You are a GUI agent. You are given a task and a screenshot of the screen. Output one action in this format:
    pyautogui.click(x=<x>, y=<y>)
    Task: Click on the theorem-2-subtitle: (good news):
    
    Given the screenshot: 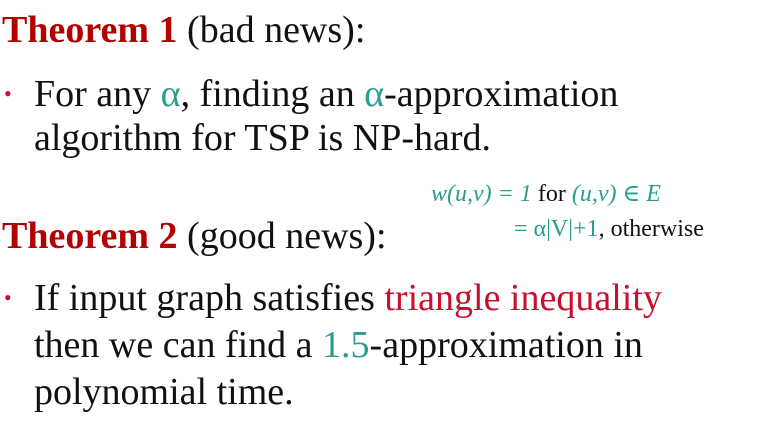 What is the action you would take?
    pyautogui.click(x=282, y=236)
    